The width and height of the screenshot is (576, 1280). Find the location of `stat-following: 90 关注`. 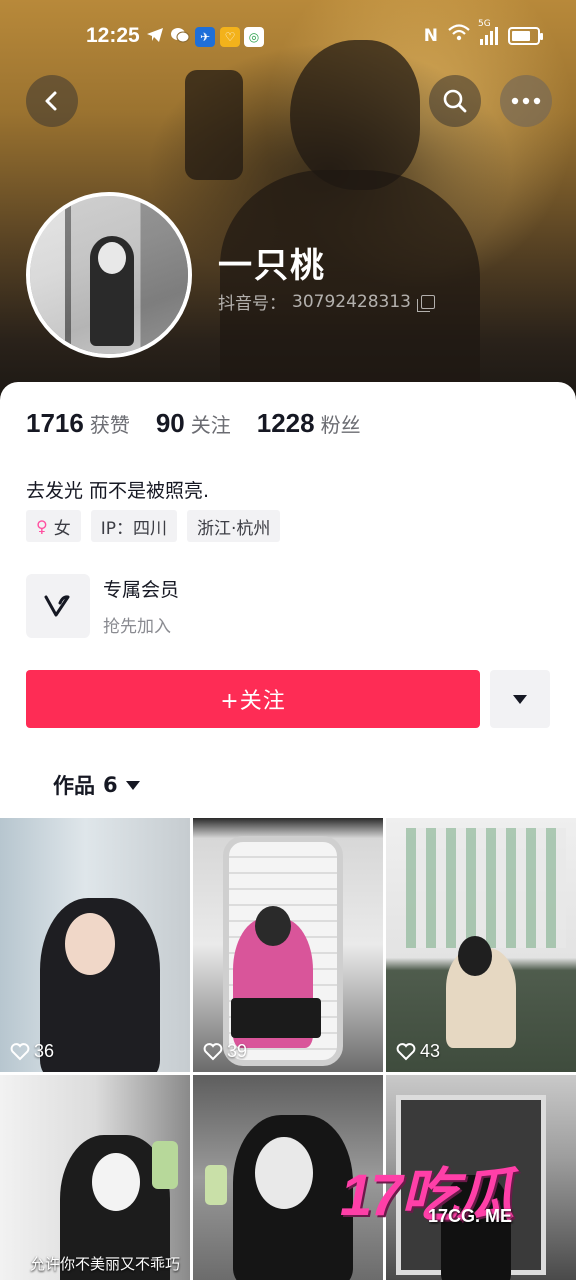

stat-following: 90 关注 is located at coordinates (193, 423).